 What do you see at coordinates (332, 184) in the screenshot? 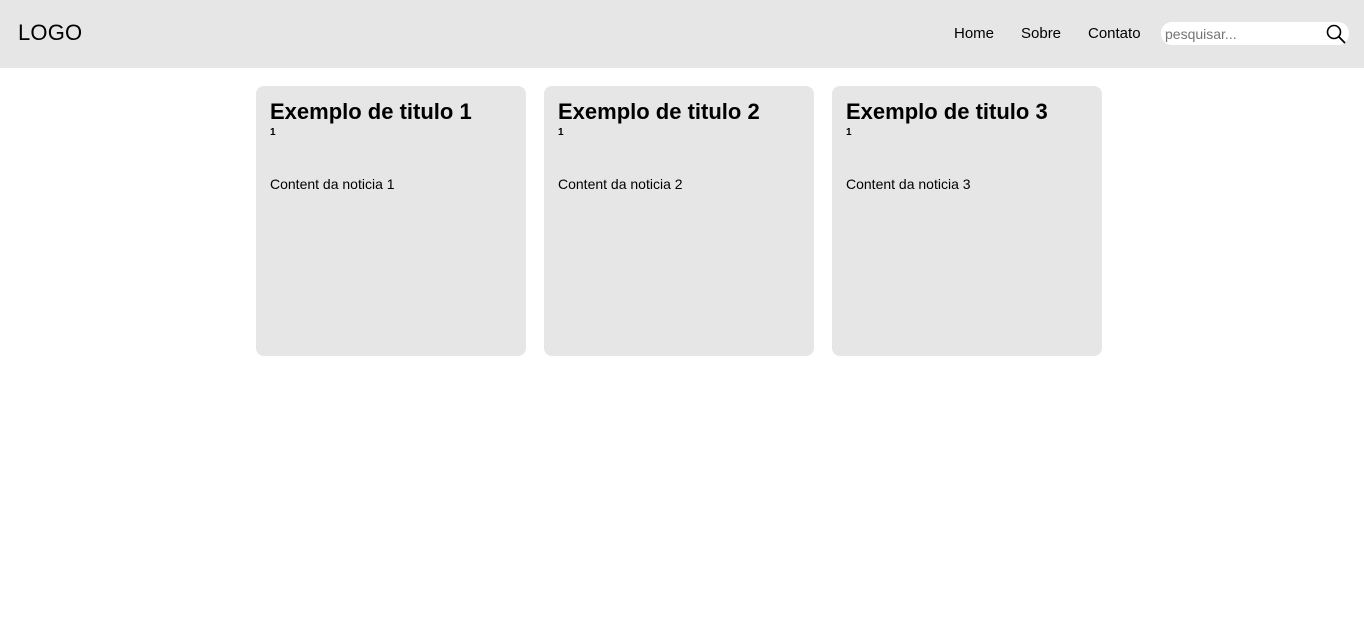
I see `card-content: Content da noticia 1` at bounding box center [332, 184].